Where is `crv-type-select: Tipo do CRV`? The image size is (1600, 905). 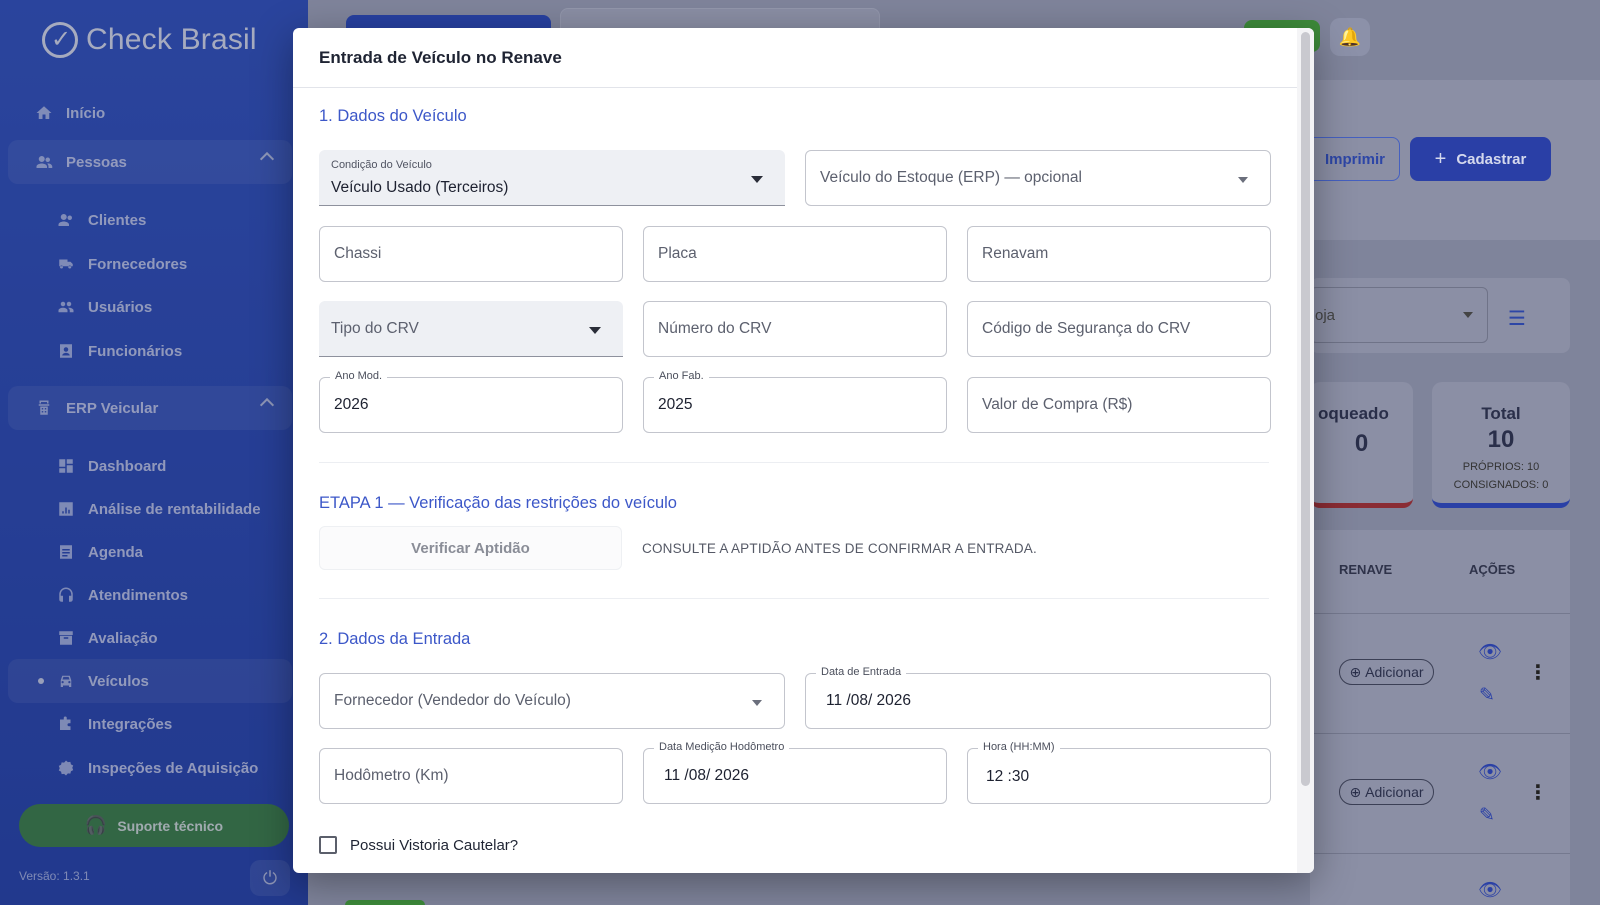 crv-type-select: Tipo do CRV is located at coordinates (471, 329).